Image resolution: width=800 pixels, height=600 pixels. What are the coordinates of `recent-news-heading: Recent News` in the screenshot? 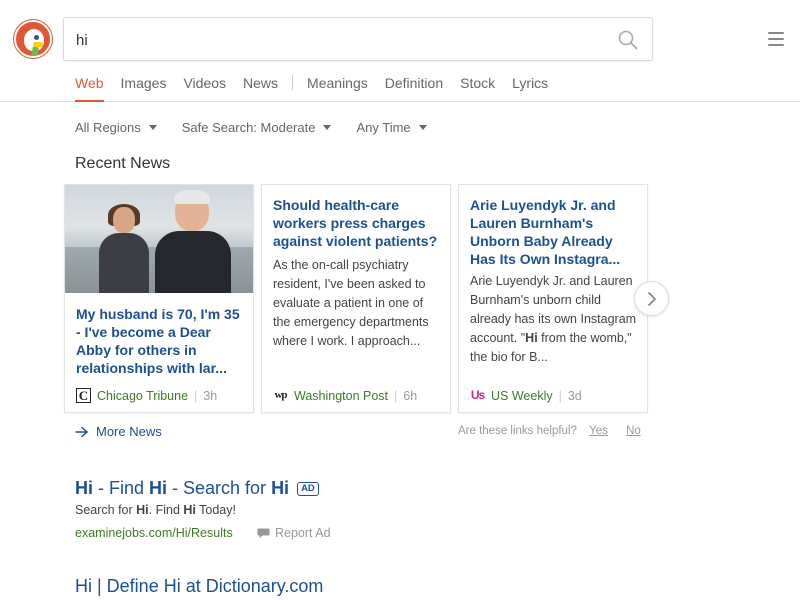 It's located at (123, 163).